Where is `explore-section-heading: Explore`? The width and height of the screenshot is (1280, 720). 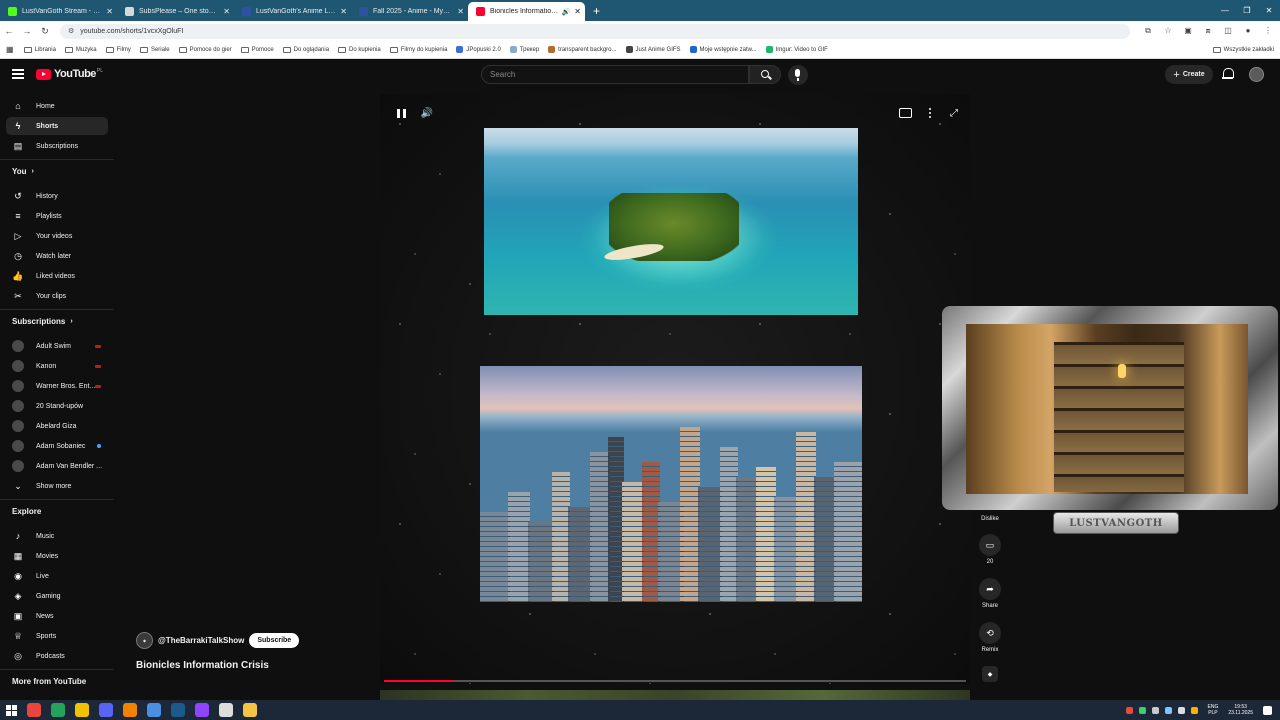 explore-section-heading: Explore is located at coordinates (26, 511).